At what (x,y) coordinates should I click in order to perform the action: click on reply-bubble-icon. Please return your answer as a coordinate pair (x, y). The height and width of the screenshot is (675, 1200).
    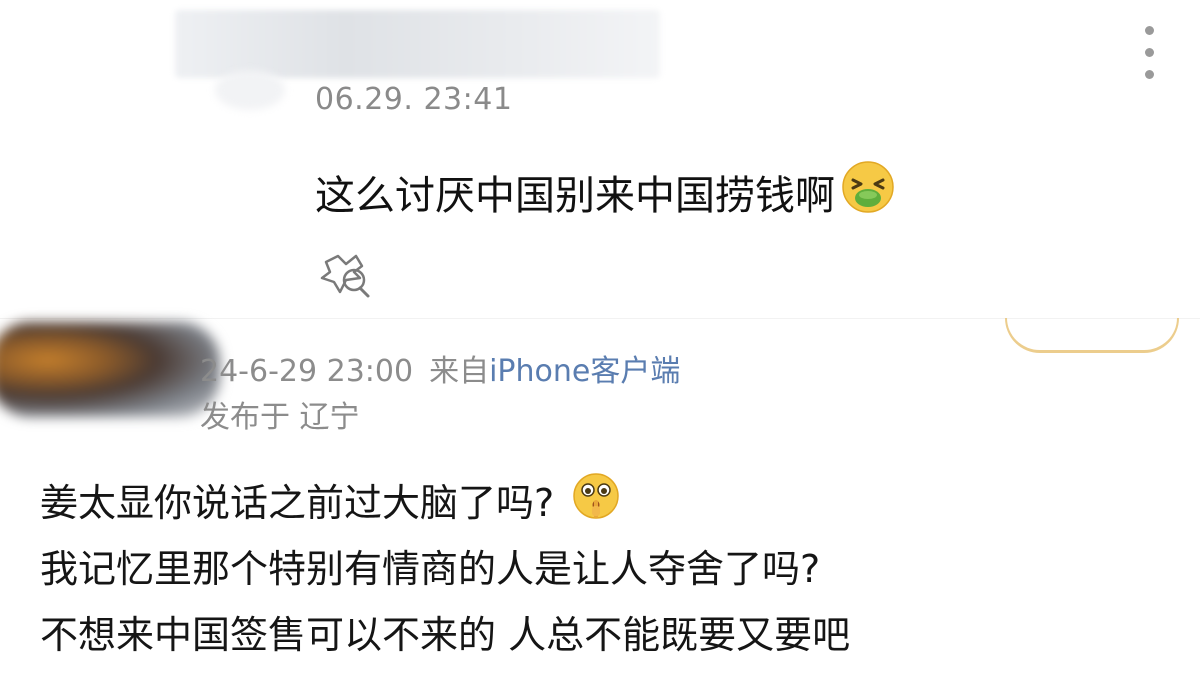
    Looking at the image, I should click on (347, 276).